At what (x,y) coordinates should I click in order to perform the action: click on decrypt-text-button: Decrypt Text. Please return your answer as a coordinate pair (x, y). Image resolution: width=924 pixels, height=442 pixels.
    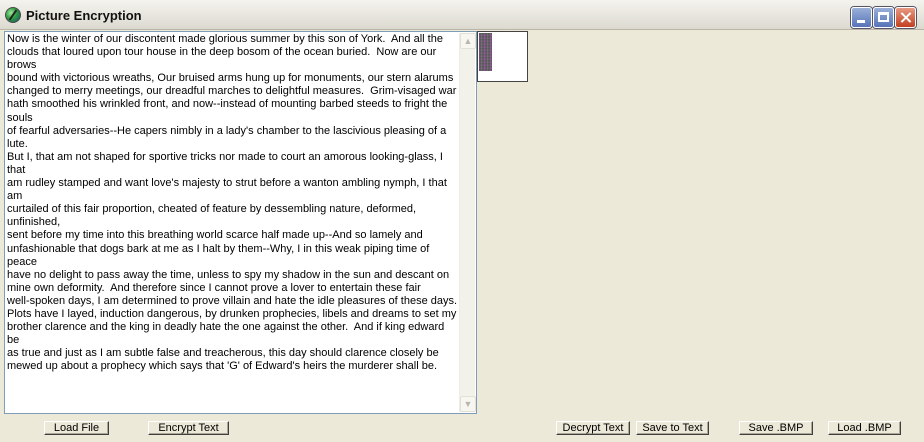
    Looking at the image, I should click on (593, 428).